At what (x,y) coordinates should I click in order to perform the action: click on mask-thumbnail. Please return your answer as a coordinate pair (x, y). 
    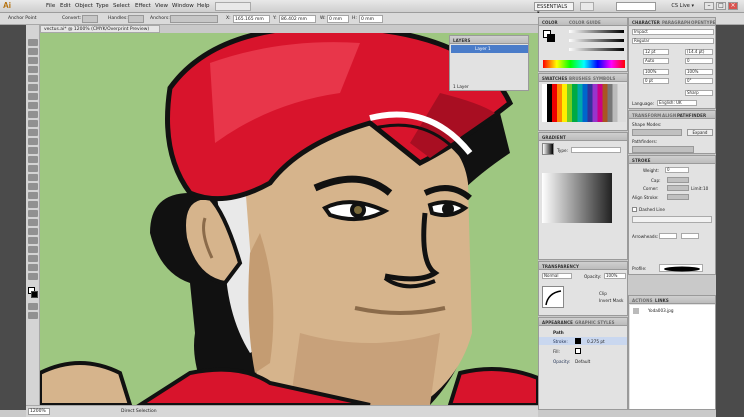
    Looking at the image, I should click on (553, 297).